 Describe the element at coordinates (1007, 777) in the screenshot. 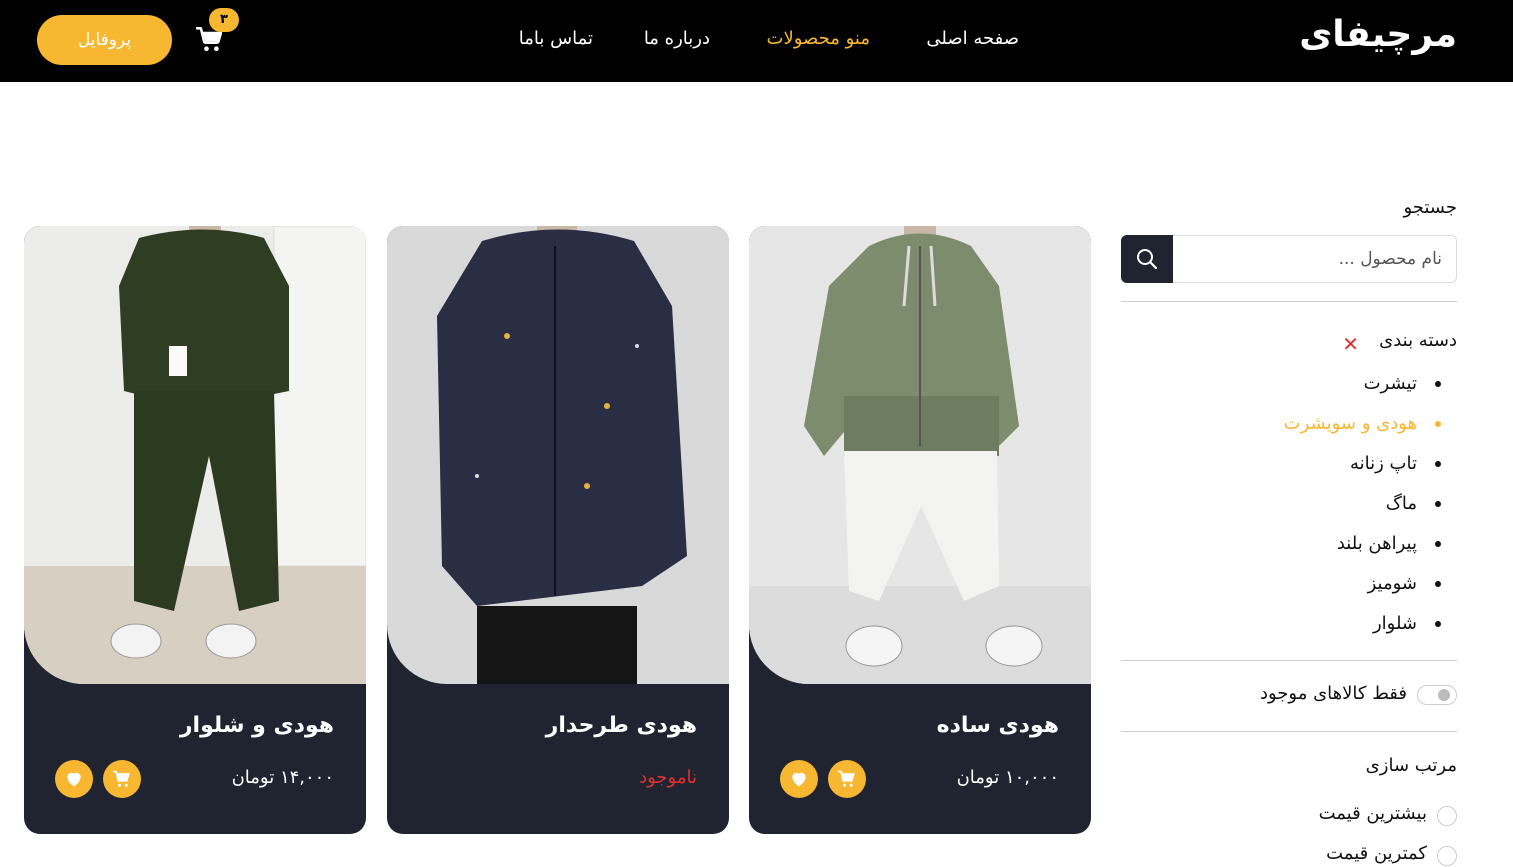

I see `product-price: ۱۰,۰۰۰ تومان` at that location.